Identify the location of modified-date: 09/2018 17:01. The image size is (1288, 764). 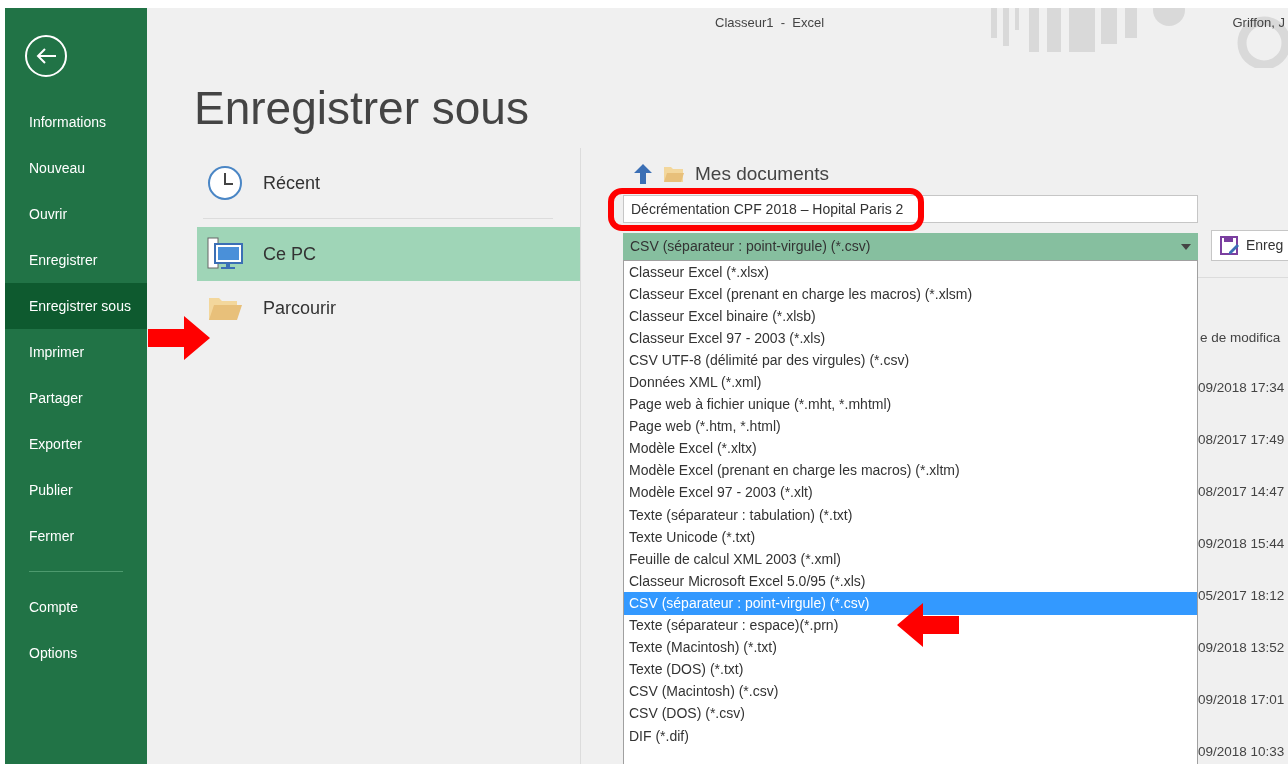
(1242, 700).